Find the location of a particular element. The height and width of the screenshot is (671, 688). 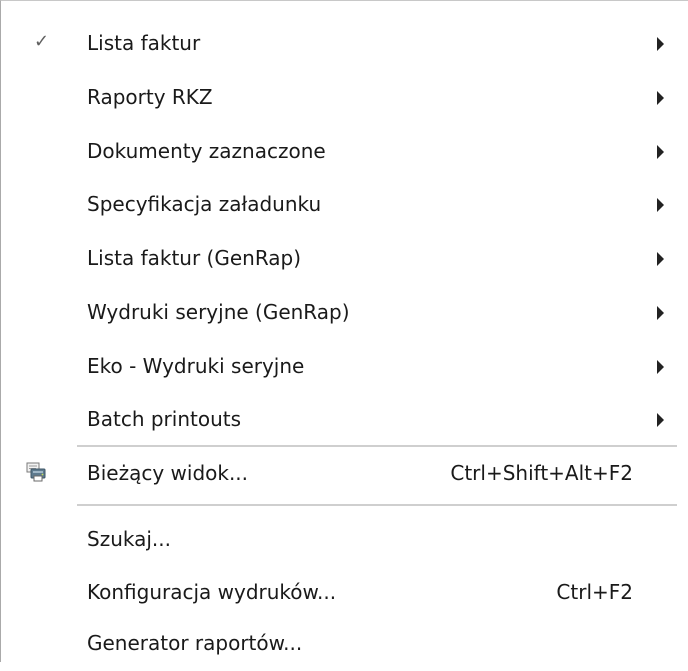

menu-item-lista-faktur: ✓ Lista faktur is located at coordinates (344, 44).